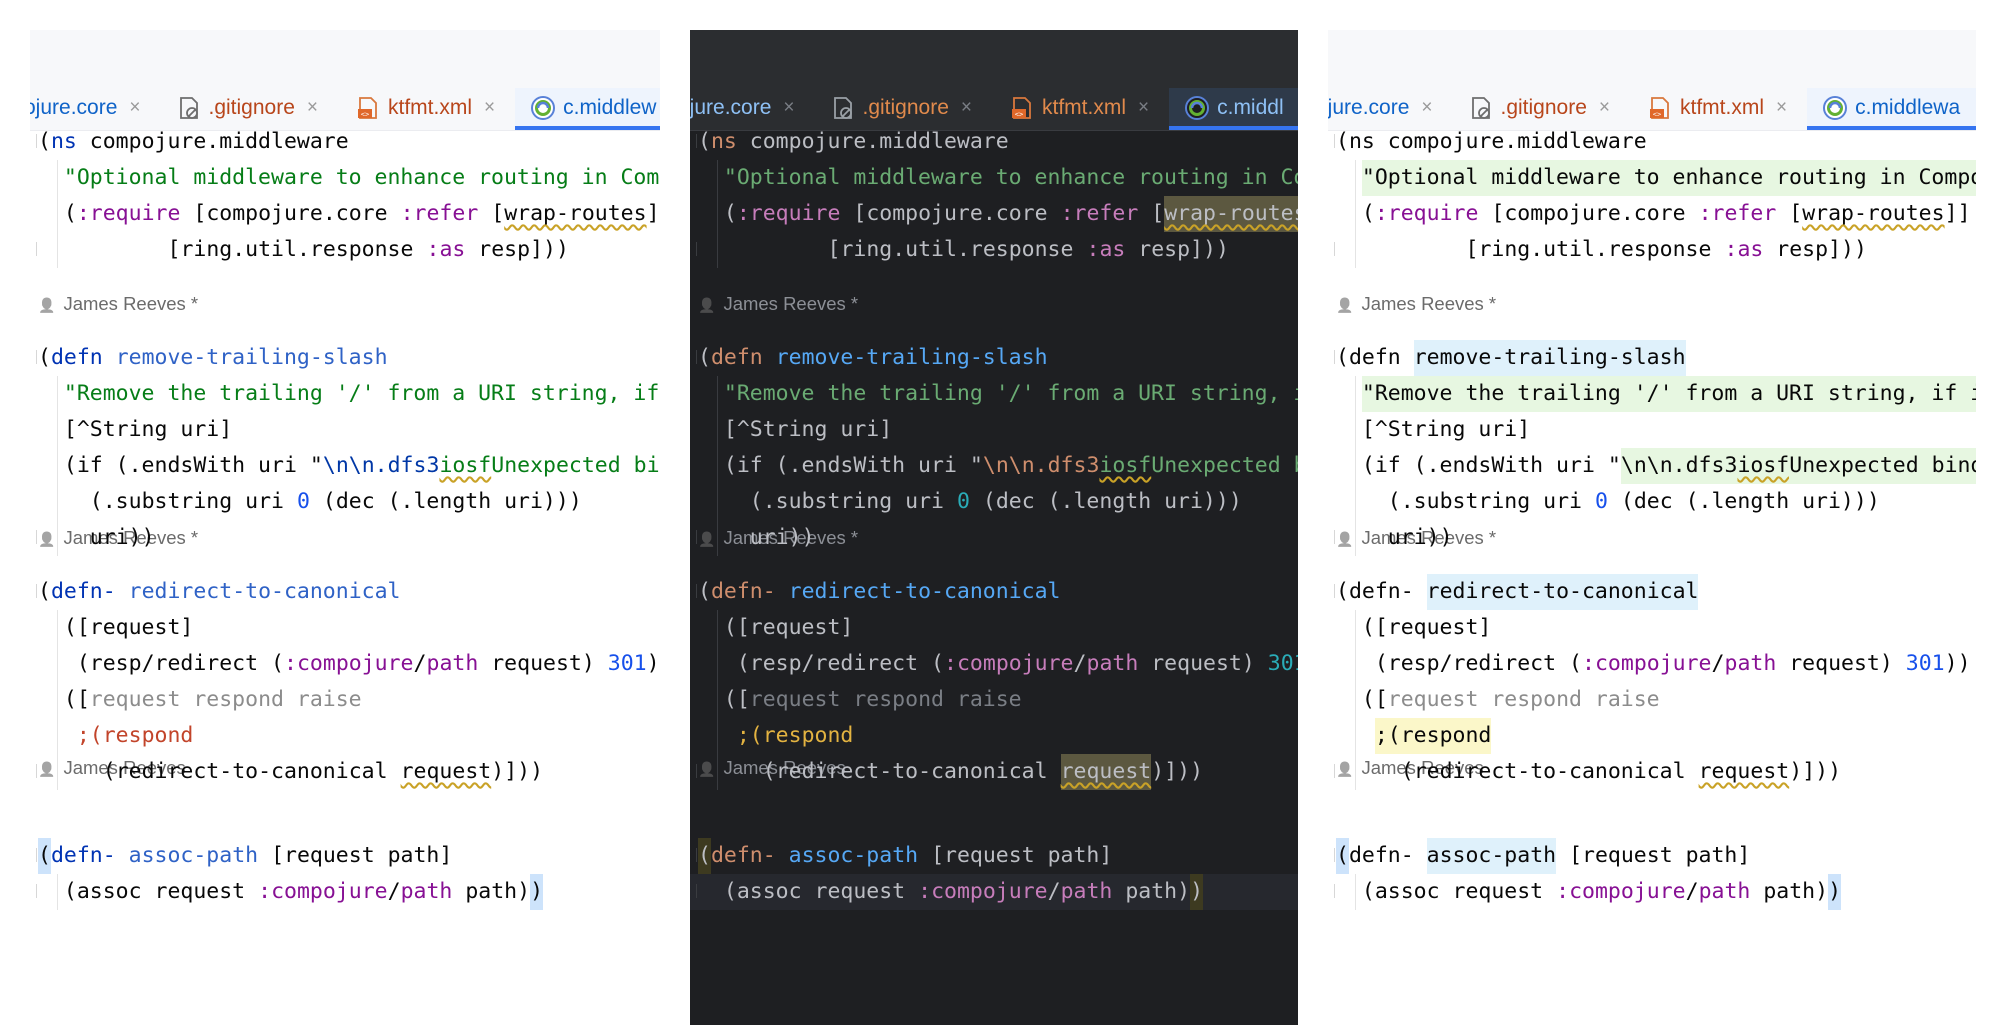 The width and height of the screenshot is (2000, 1025). I want to click on tab-label: c.middlewa, so click(1908, 107).